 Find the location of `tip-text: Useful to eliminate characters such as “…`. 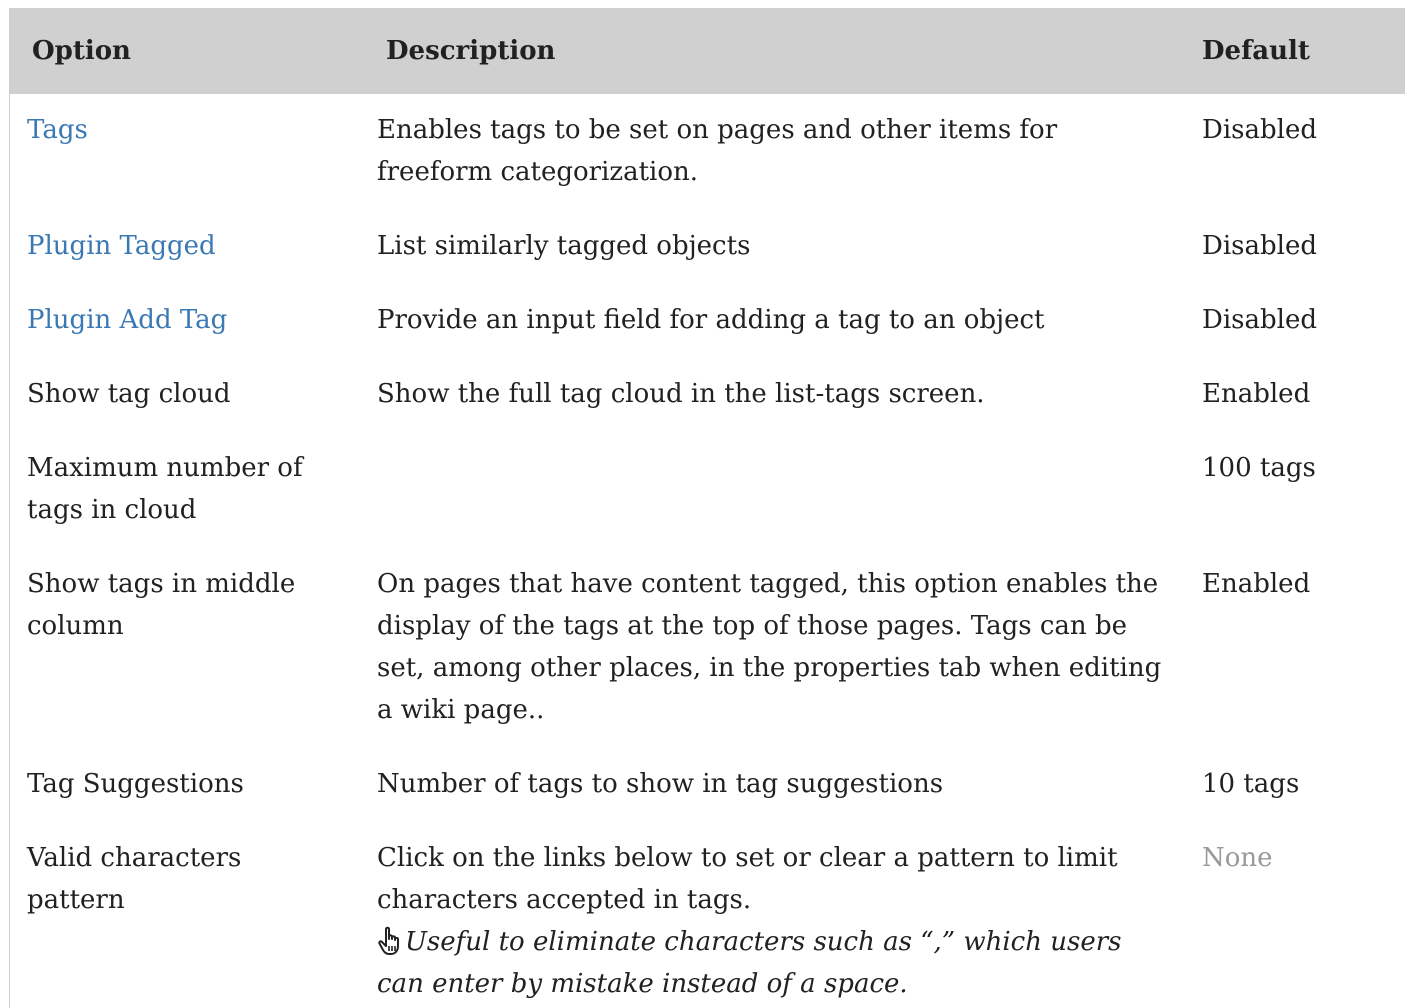

tip-text: Useful to eliminate characters such as “… is located at coordinates (749, 963).